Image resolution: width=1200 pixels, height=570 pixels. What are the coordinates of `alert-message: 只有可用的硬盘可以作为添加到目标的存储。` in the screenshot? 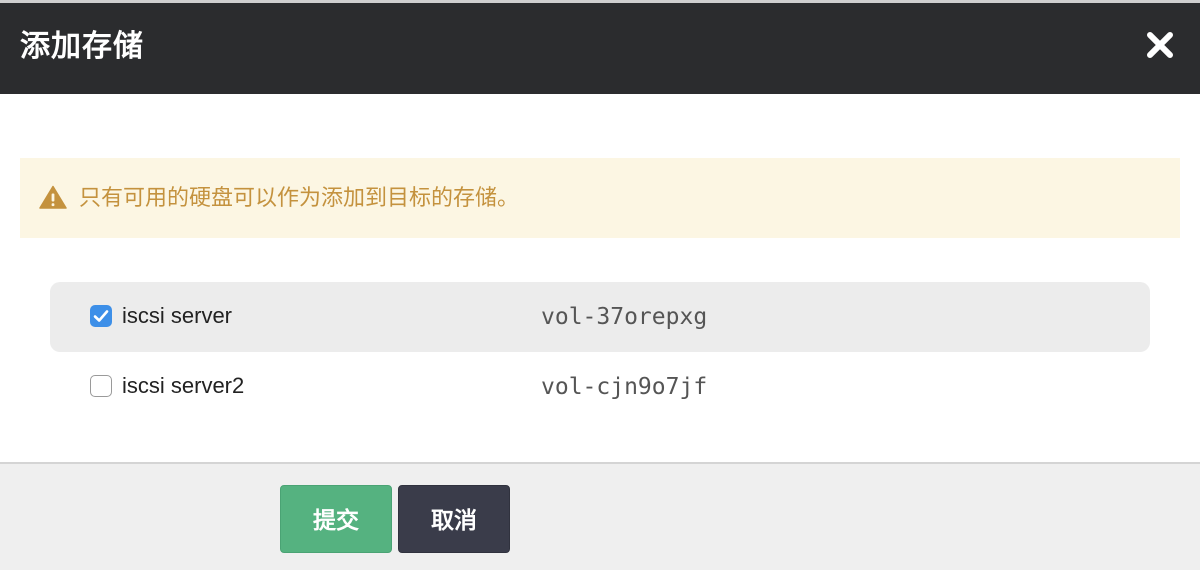 It's located at (299, 197).